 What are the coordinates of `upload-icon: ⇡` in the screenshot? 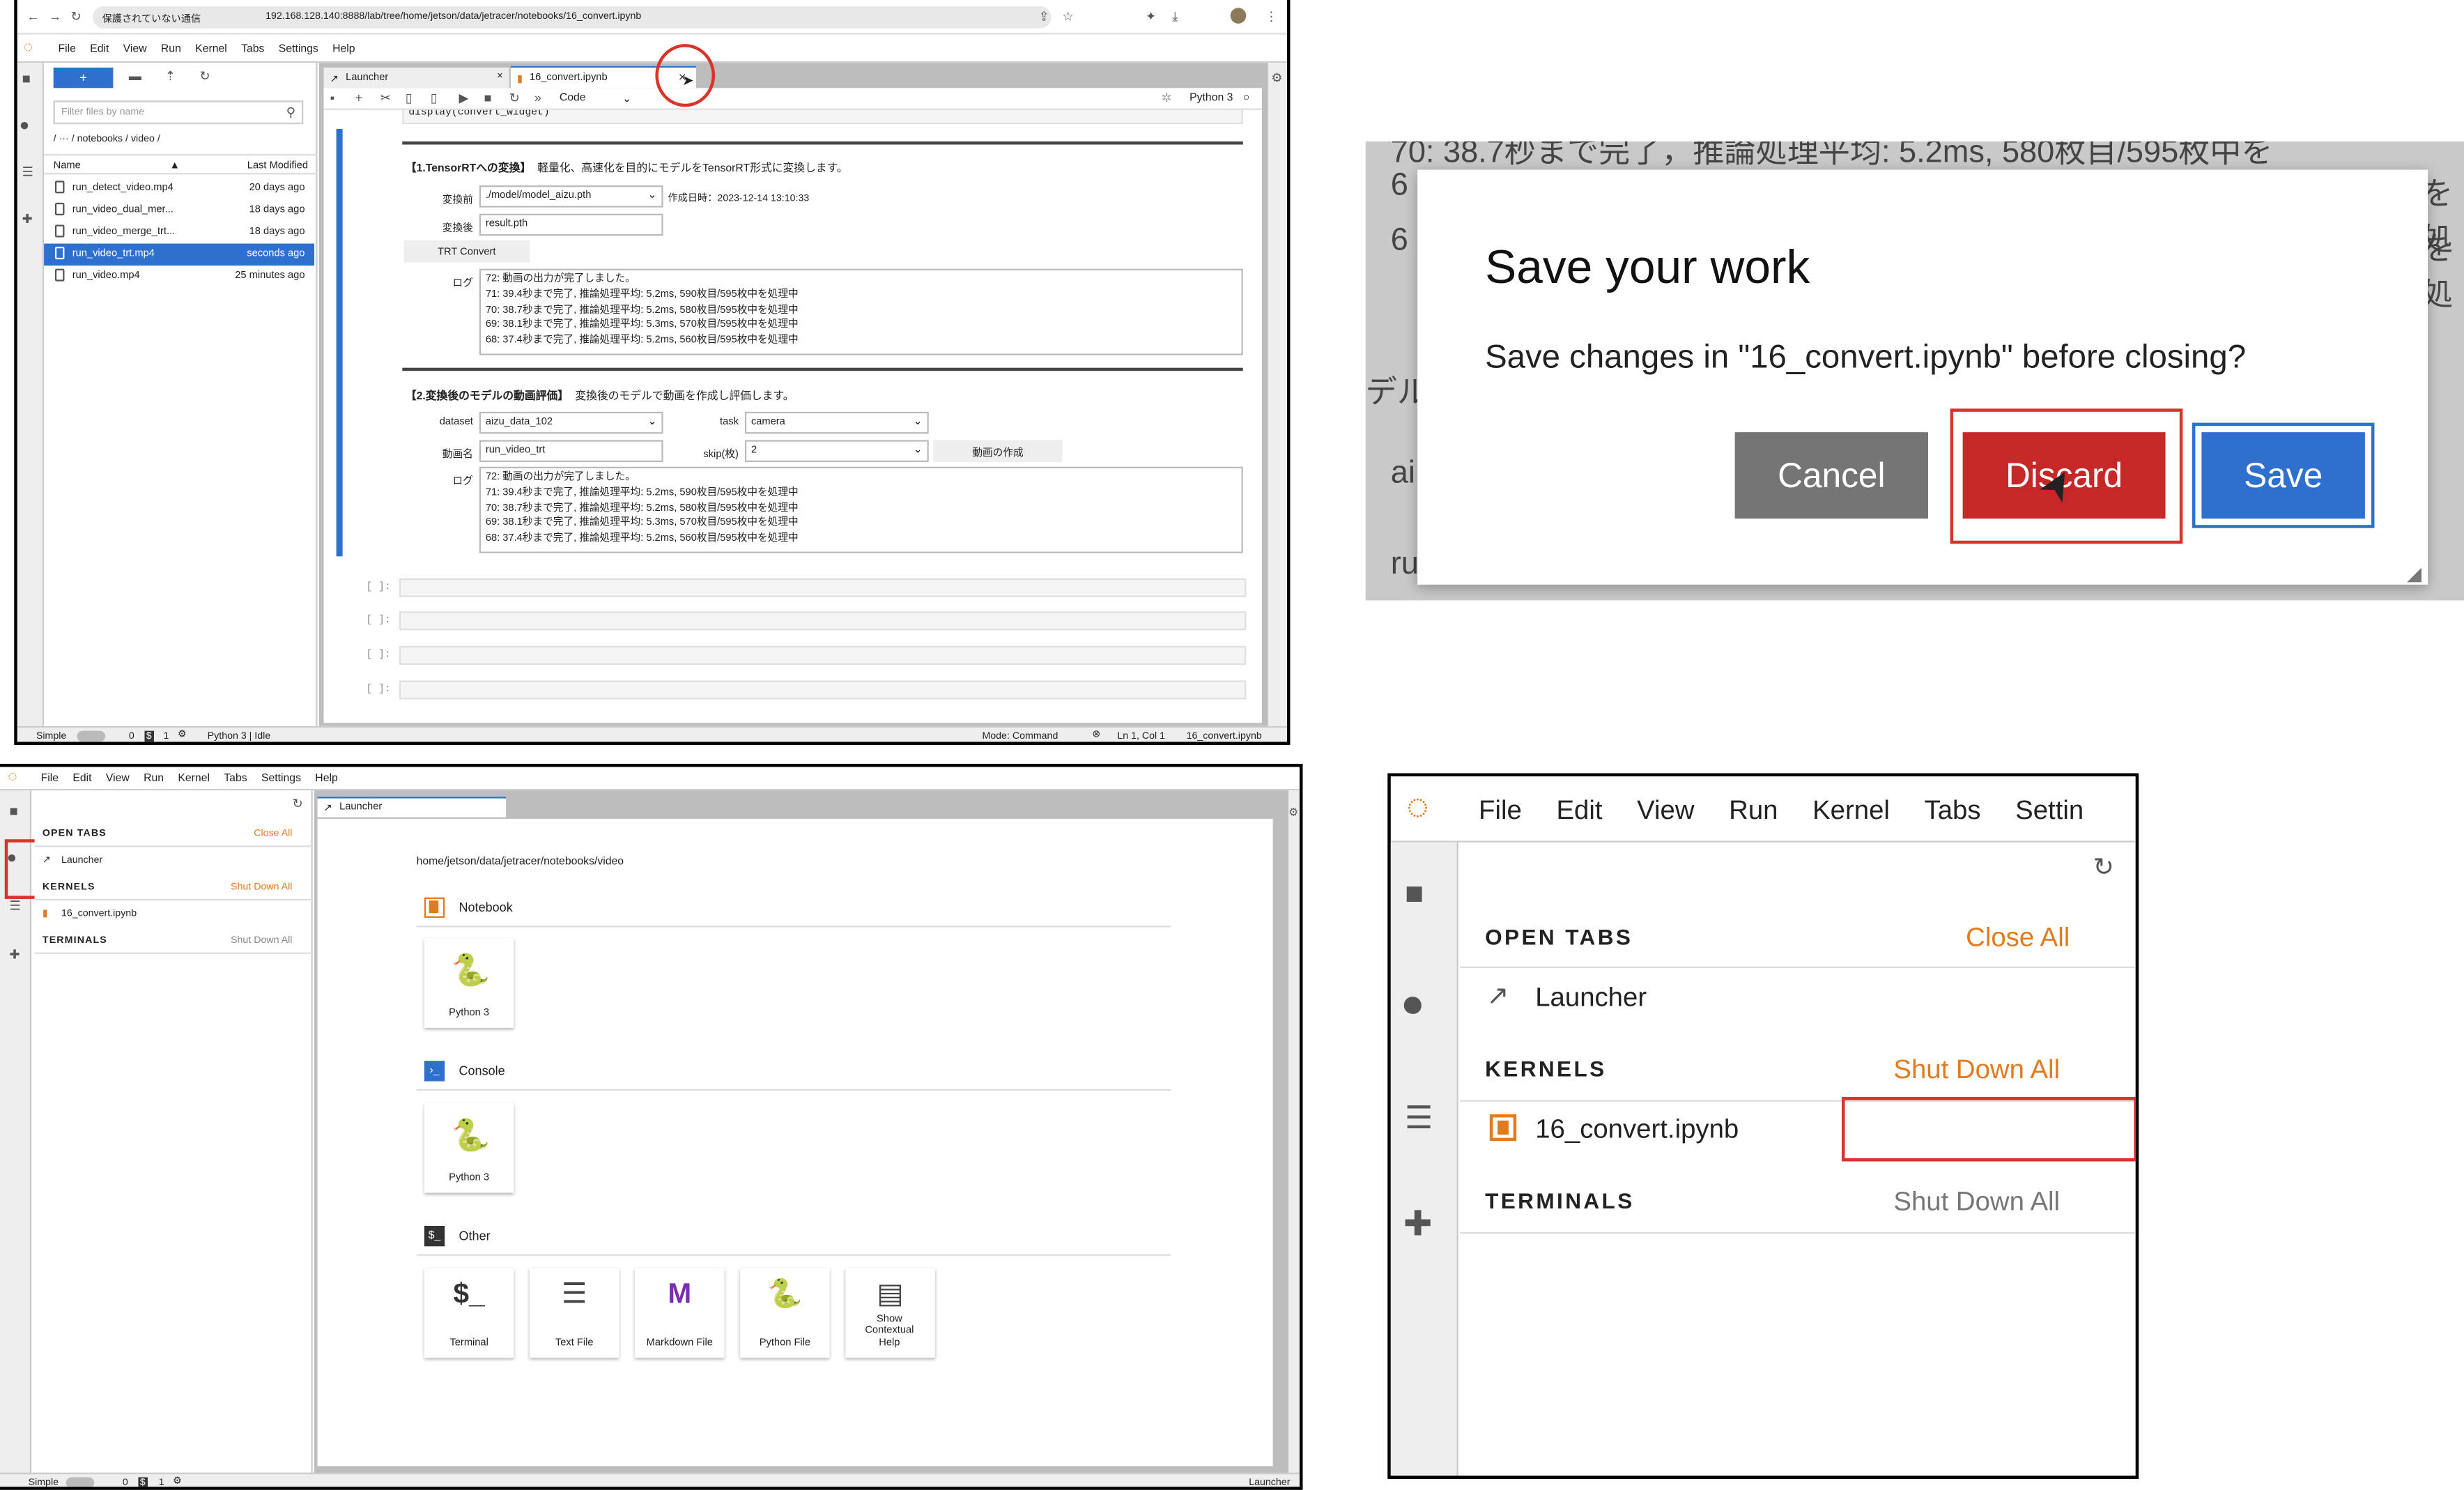 It's located at (170, 76).